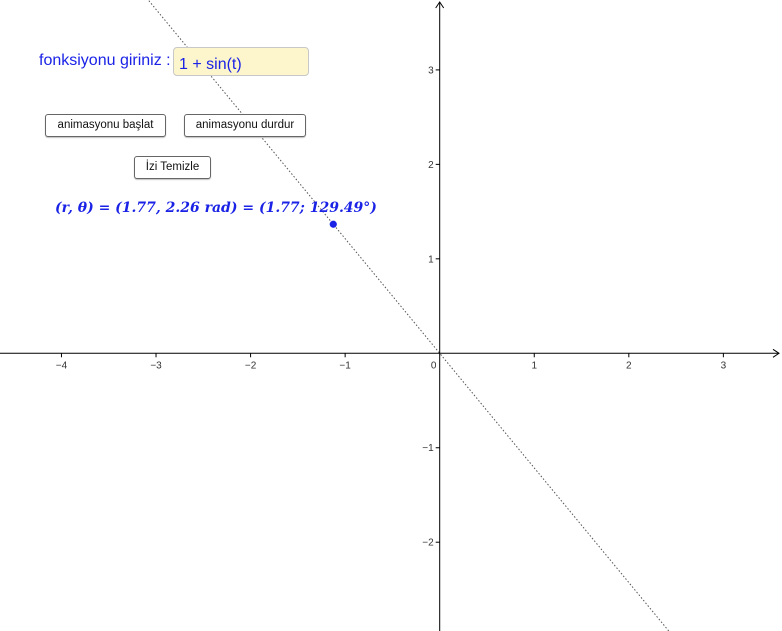  I want to click on x-tick-label: 3, so click(724, 365).